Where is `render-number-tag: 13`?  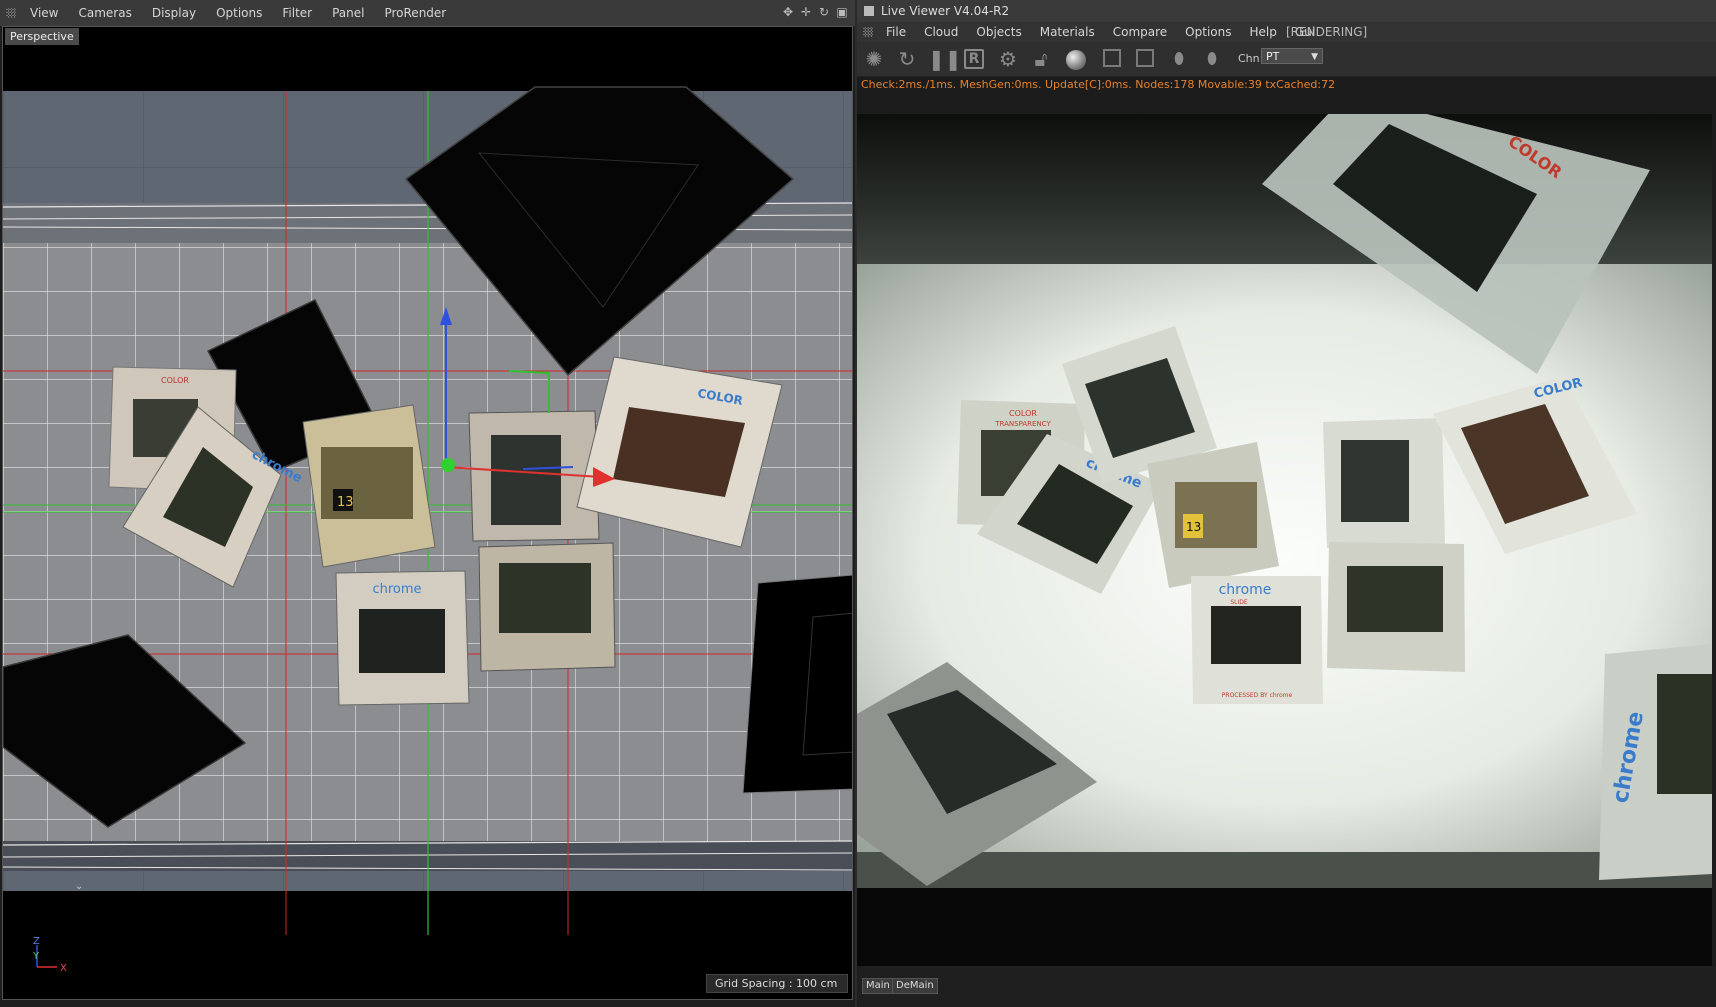
render-number-tag: 13 is located at coordinates (1193, 527).